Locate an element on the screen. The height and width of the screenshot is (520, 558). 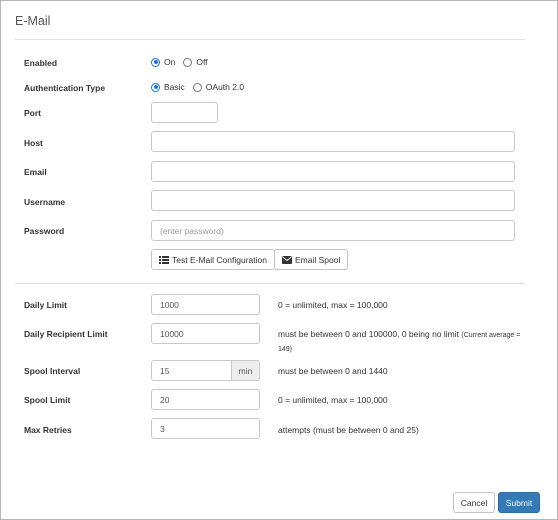
enabled-off-radio is located at coordinates (188, 62).